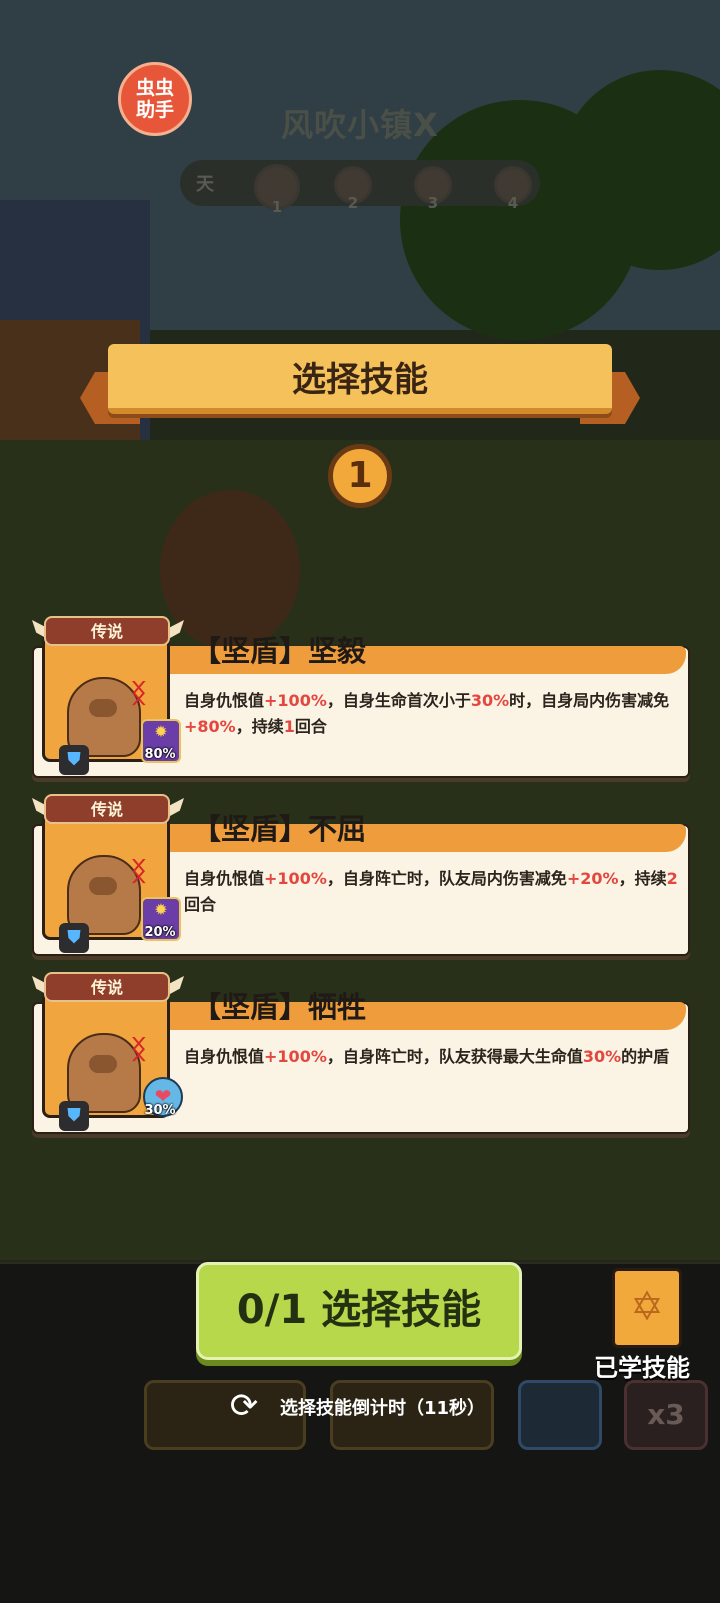 Image resolution: width=720 pixels, height=1603 pixels. What do you see at coordinates (279, 1007) in the screenshot?
I see `skill-title: 【坚盾】牺牲` at bounding box center [279, 1007].